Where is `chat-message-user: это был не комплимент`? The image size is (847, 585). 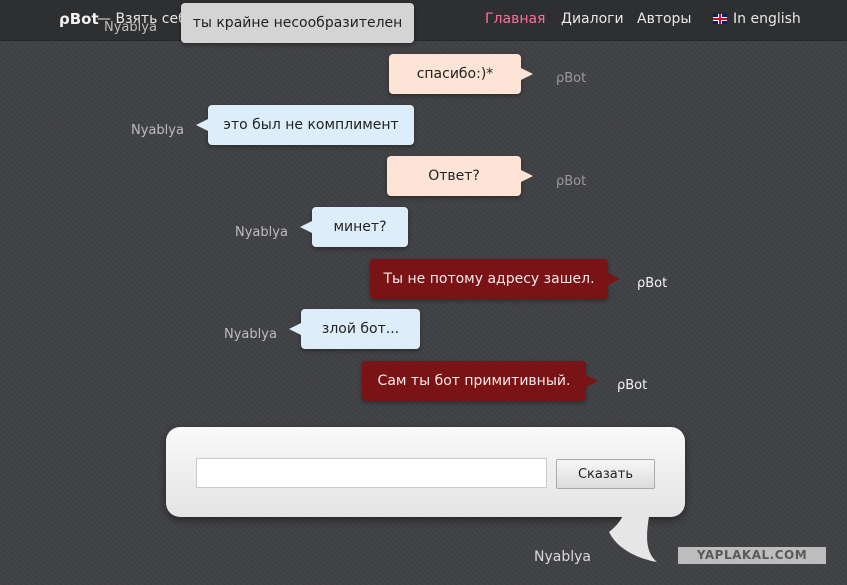
chat-message-user: это был не комплимент is located at coordinates (305, 125).